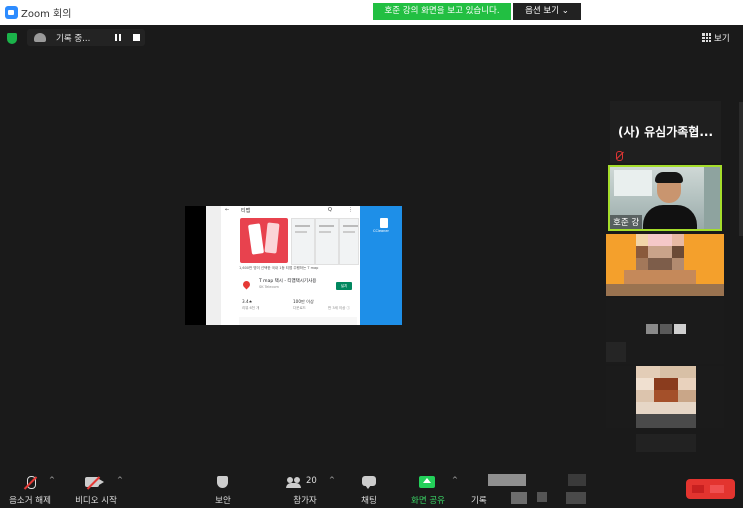  I want to click on desktop-app-icon, so click(384, 223).